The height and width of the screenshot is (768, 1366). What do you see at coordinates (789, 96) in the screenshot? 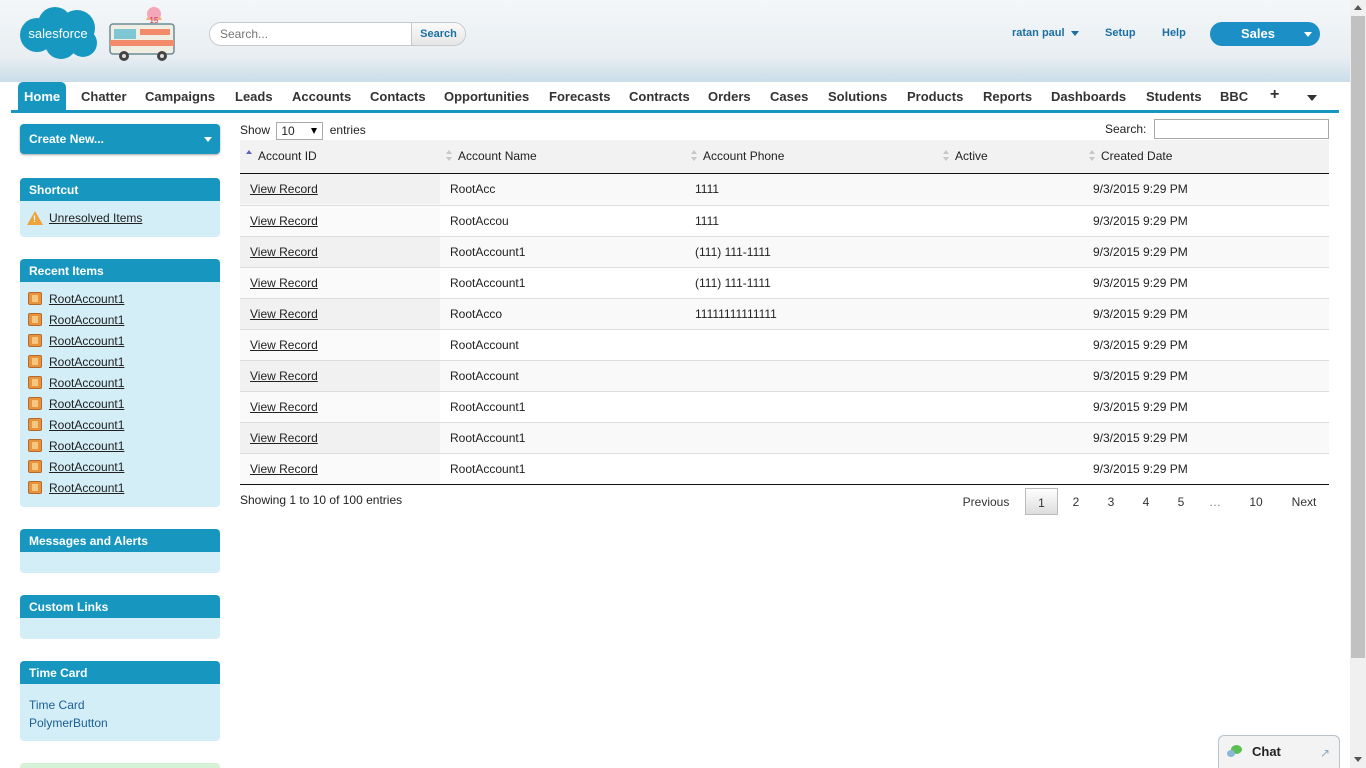
I see `tab-cases: Cases` at bounding box center [789, 96].